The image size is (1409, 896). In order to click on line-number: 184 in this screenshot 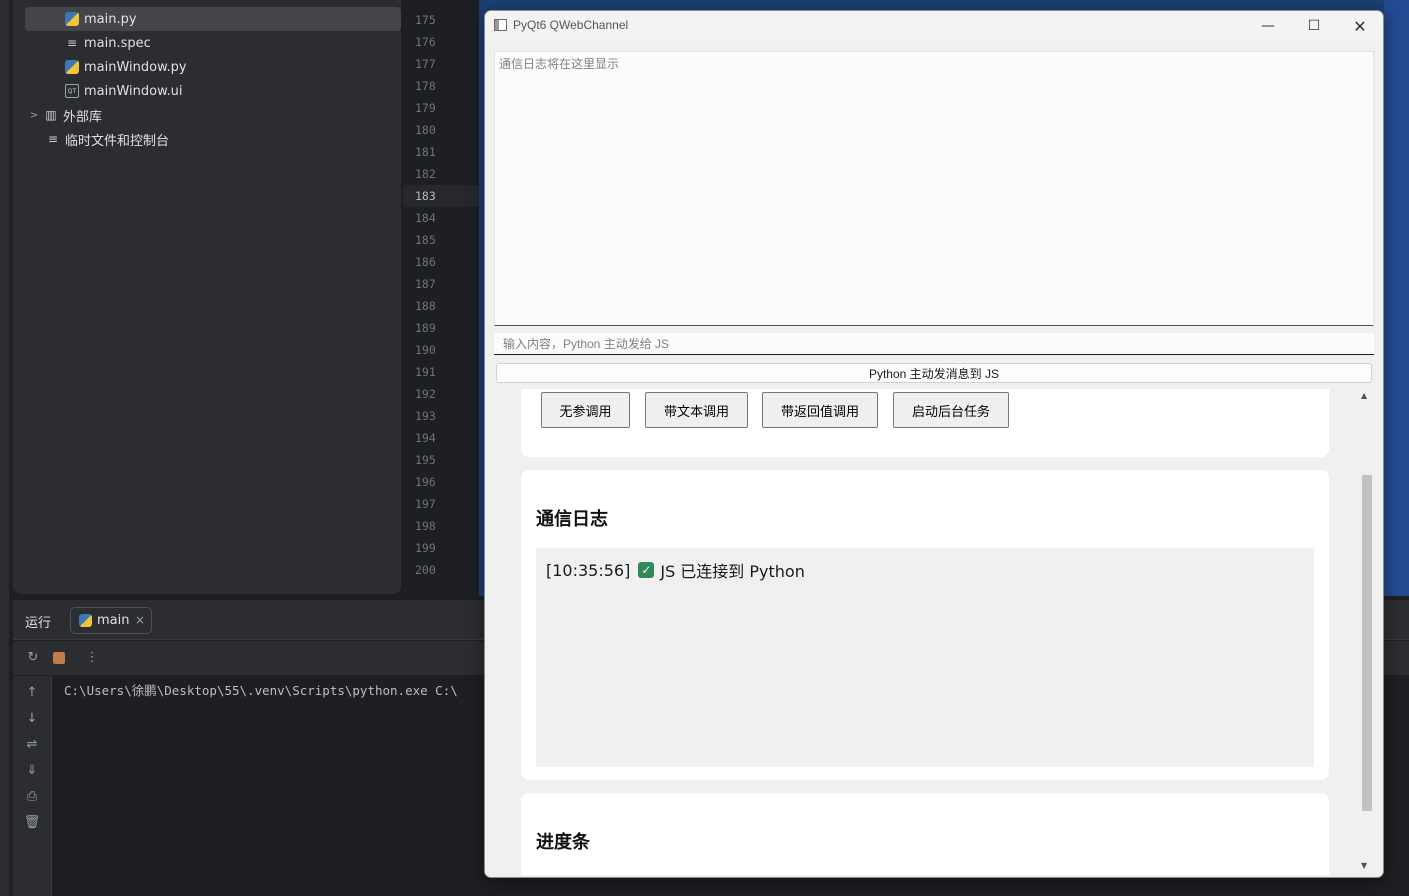, I will do `click(425, 218)`.